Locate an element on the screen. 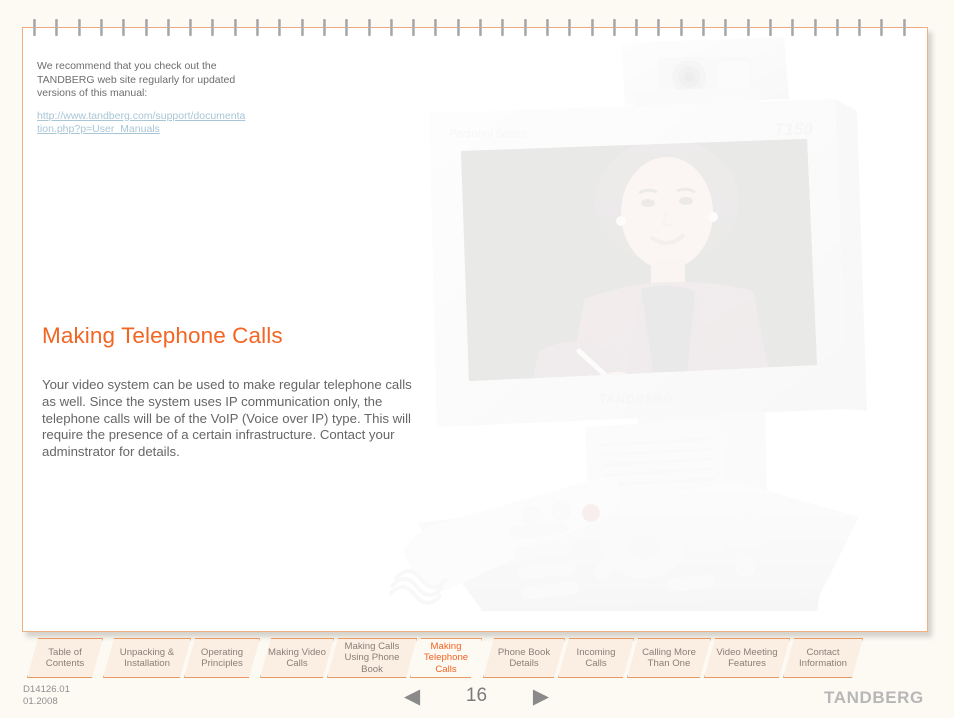 This screenshot has width=954, height=718. chapter-tab-table-of-contents: Table of Contents is located at coordinates (65, 658).